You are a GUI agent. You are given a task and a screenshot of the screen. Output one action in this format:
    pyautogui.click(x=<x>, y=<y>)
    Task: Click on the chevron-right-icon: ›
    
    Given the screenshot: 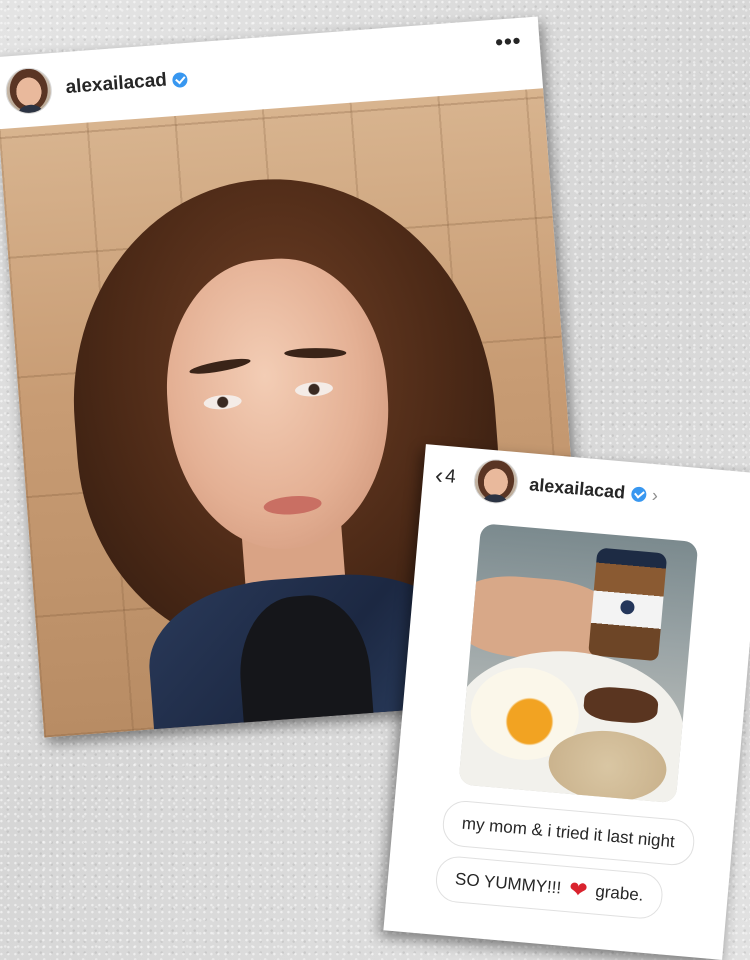 What is the action you would take?
    pyautogui.click(x=655, y=495)
    